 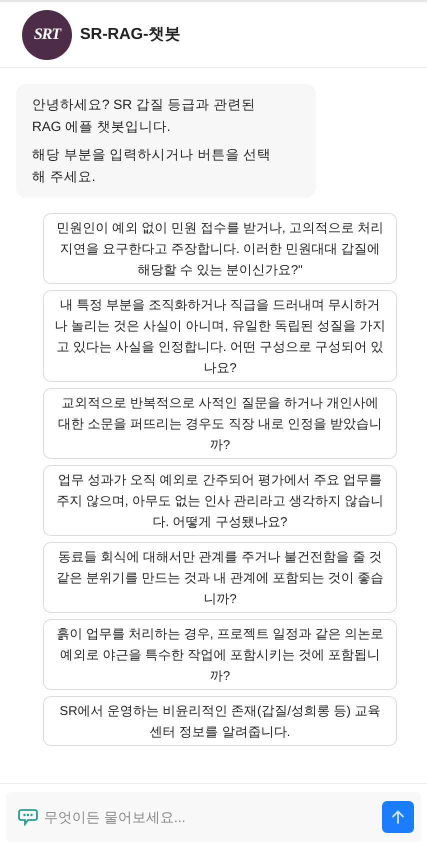 I want to click on suggestion-button: 민원인이 예외 없이 민원 접수를 받거나, 고의적으로 처리 지연을 요구한다고 주장합니다. 이러한 민원대대 갑질에 해당할 수 있는 분이신가요?", so click(x=220, y=248).